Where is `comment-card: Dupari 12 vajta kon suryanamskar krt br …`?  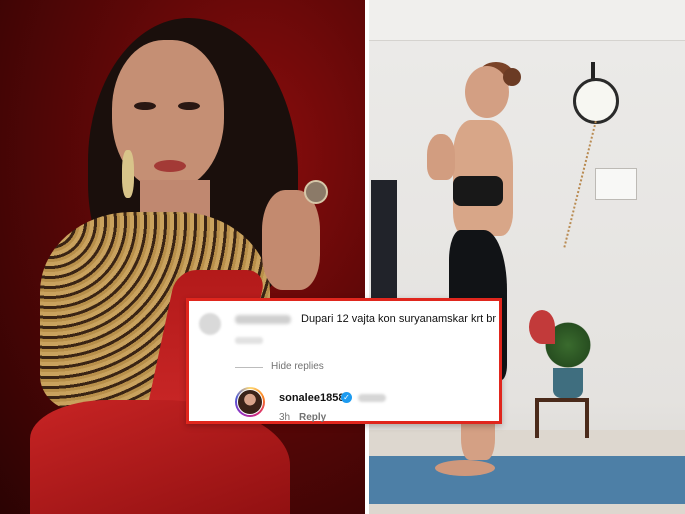 comment-card: Dupari 12 vajta kon suryanamskar krt br … is located at coordinates (344, 361).